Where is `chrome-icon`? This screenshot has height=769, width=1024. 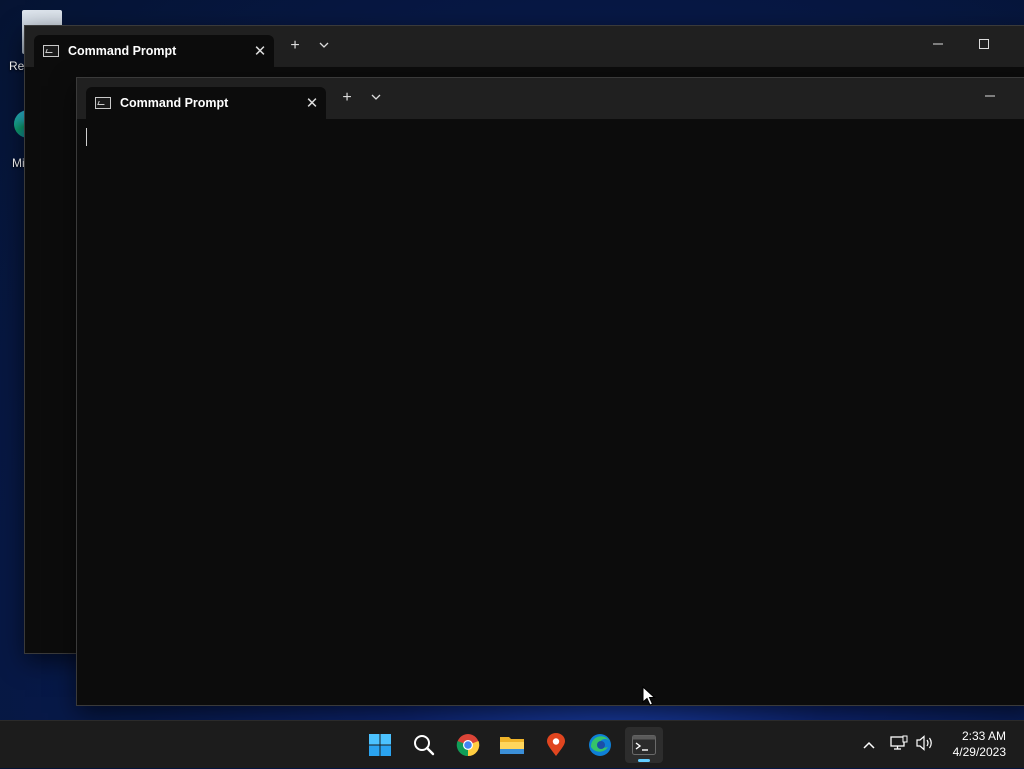
chrome-icon is located at coordinates (468, 745).